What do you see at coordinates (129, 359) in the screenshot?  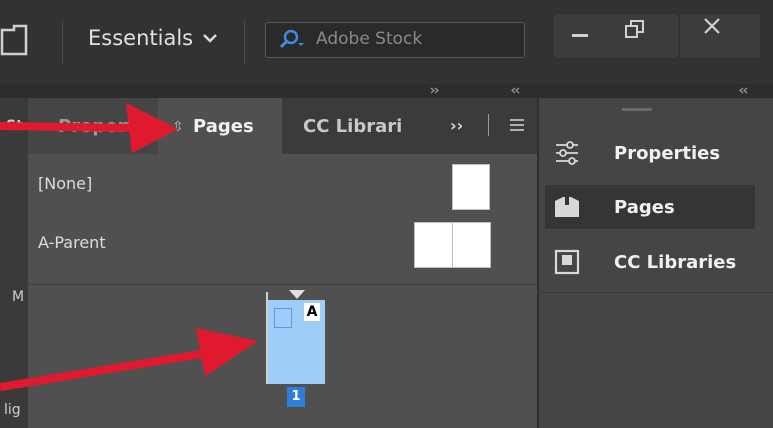 I see `annotation-arrow-page-thumbnail` at bounding box center [129, 359].